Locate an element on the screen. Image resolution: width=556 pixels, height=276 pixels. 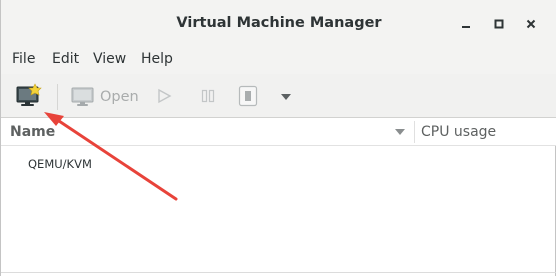
annotation-arrow is located at coordinates (111, 156).